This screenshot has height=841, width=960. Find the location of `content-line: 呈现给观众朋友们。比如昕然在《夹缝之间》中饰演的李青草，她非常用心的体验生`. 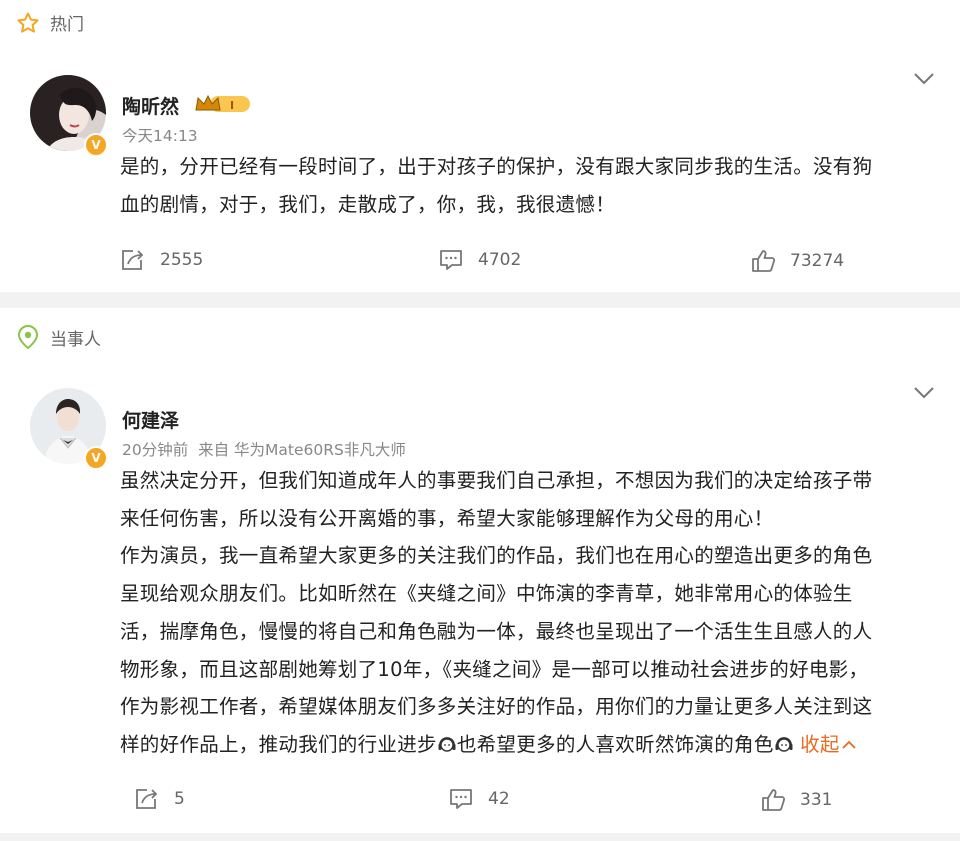

content-line: 呈现给观众朋友们。比如昕然在《夹缝之间》中饰演的李青草，她非常用心的体验生 is located at coordinates (486, 594).